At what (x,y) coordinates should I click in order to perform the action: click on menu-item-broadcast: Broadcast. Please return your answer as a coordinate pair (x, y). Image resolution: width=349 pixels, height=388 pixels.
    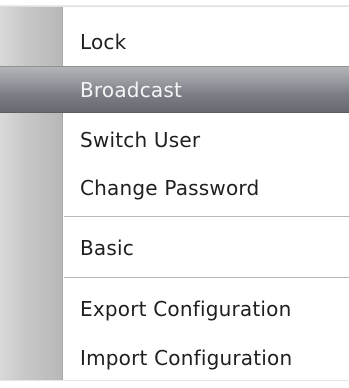
    Looking at the image, I should click on (174, 89).